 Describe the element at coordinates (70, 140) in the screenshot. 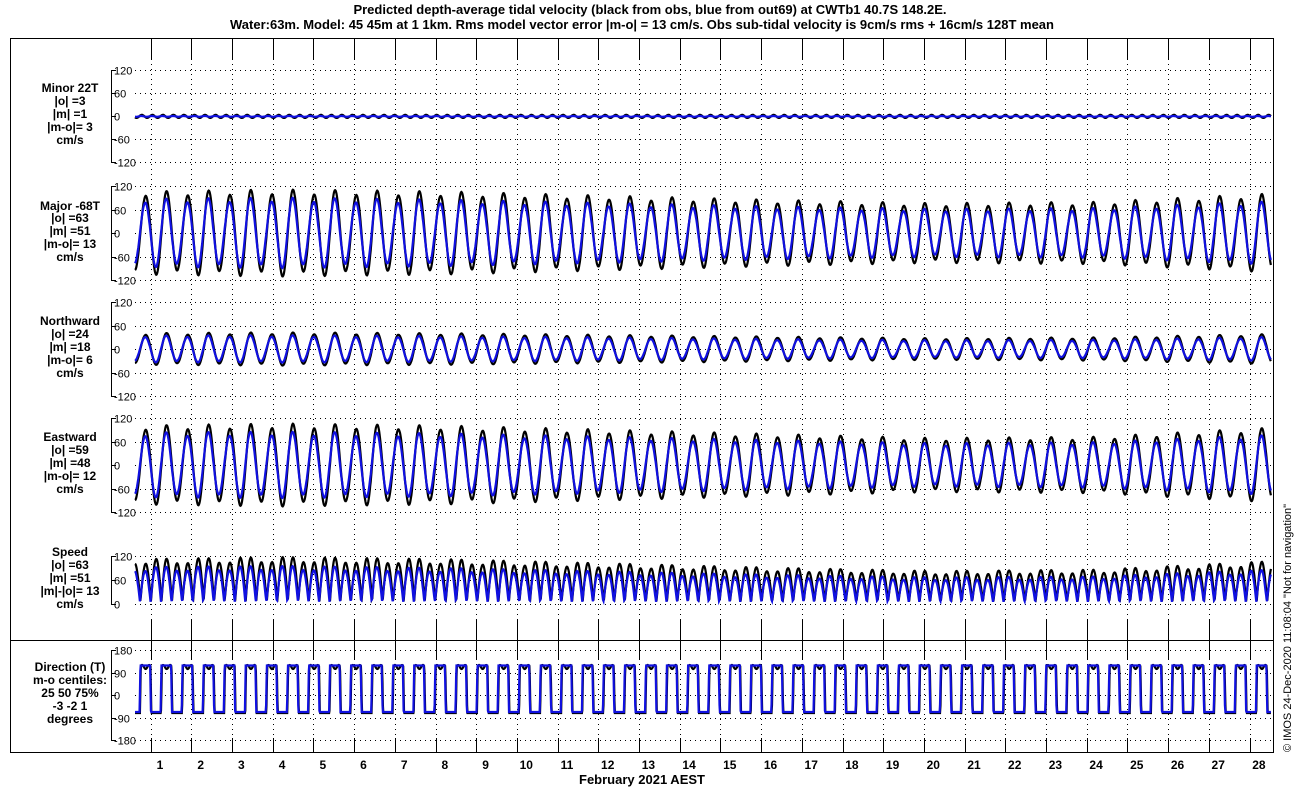

I see `panel-label-minor: cm/s` at that location.